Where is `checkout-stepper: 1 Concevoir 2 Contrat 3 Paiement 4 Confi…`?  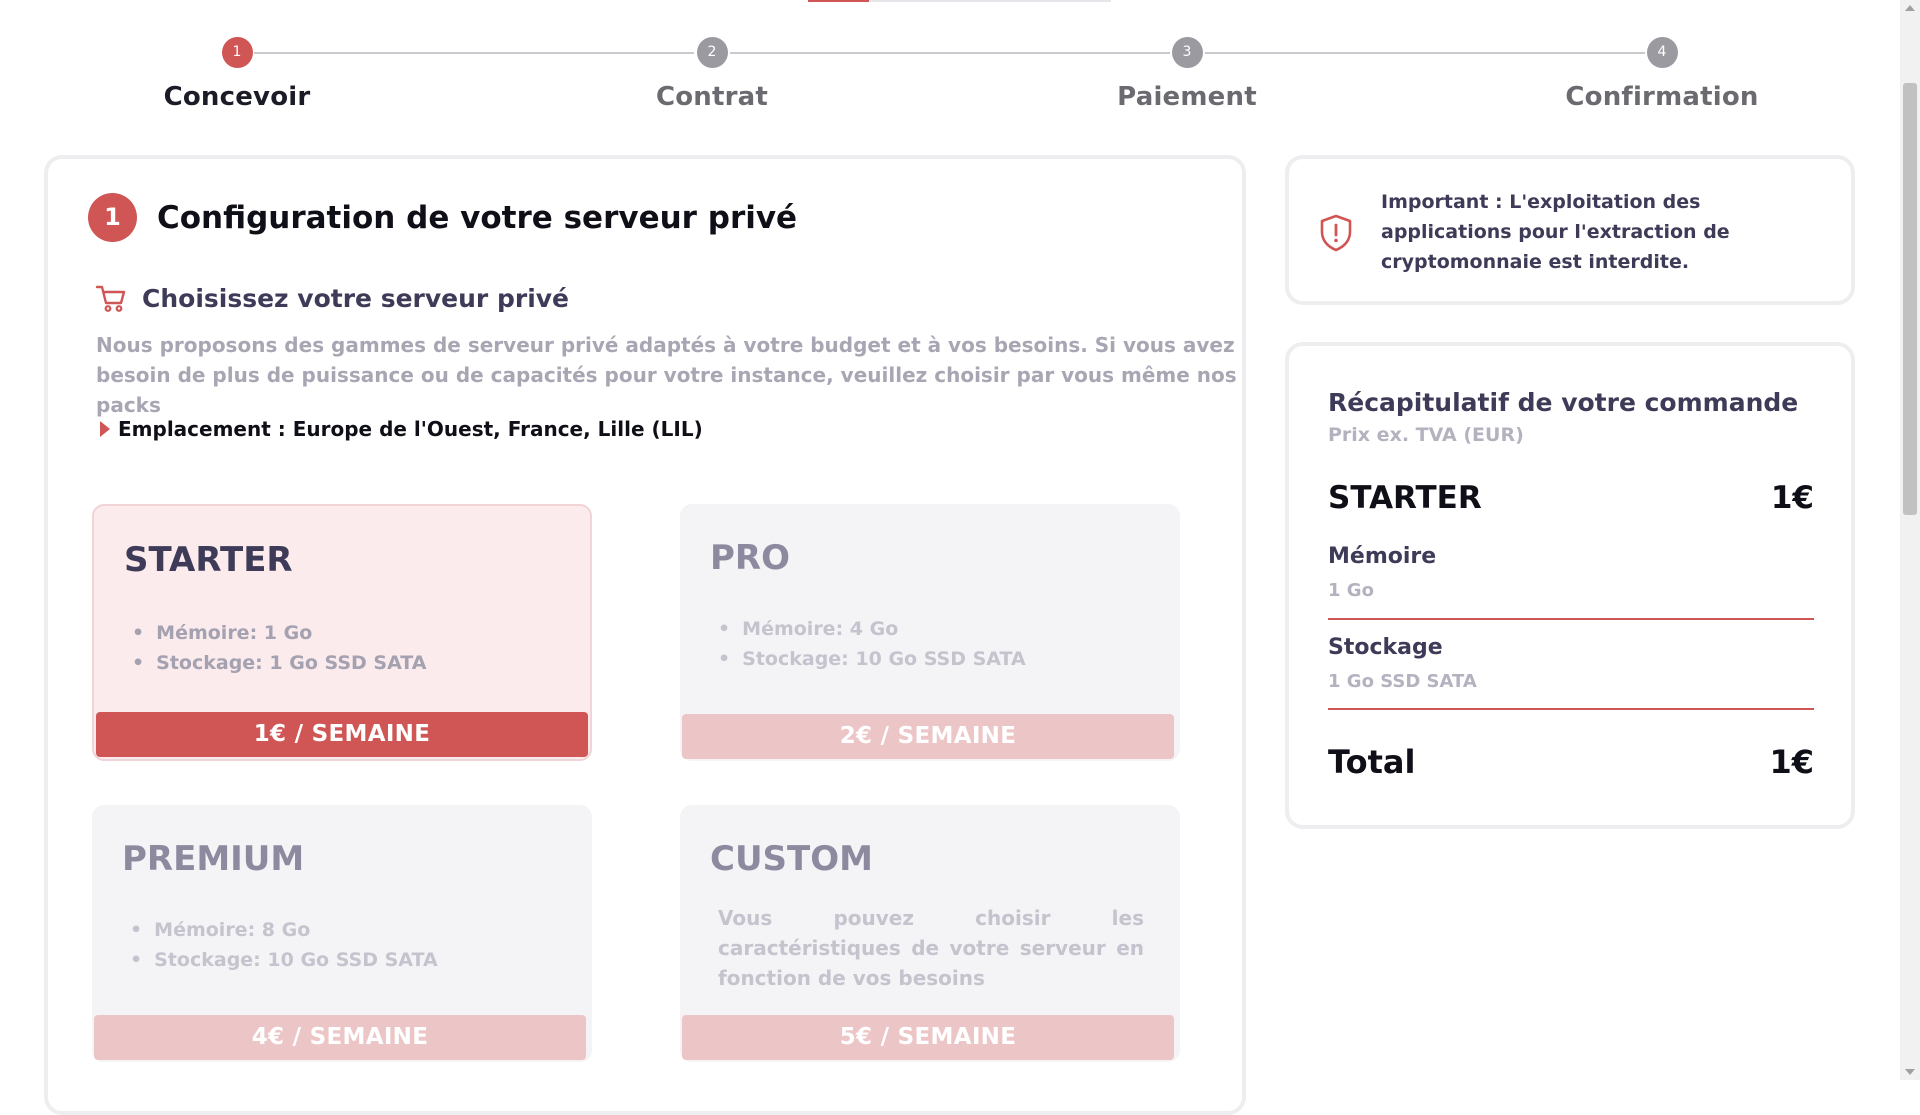 checkout-stepper: 1 Concevoir 2 Contrat 3 Paiement 4 Confi… is located at coordinates (950, 79).